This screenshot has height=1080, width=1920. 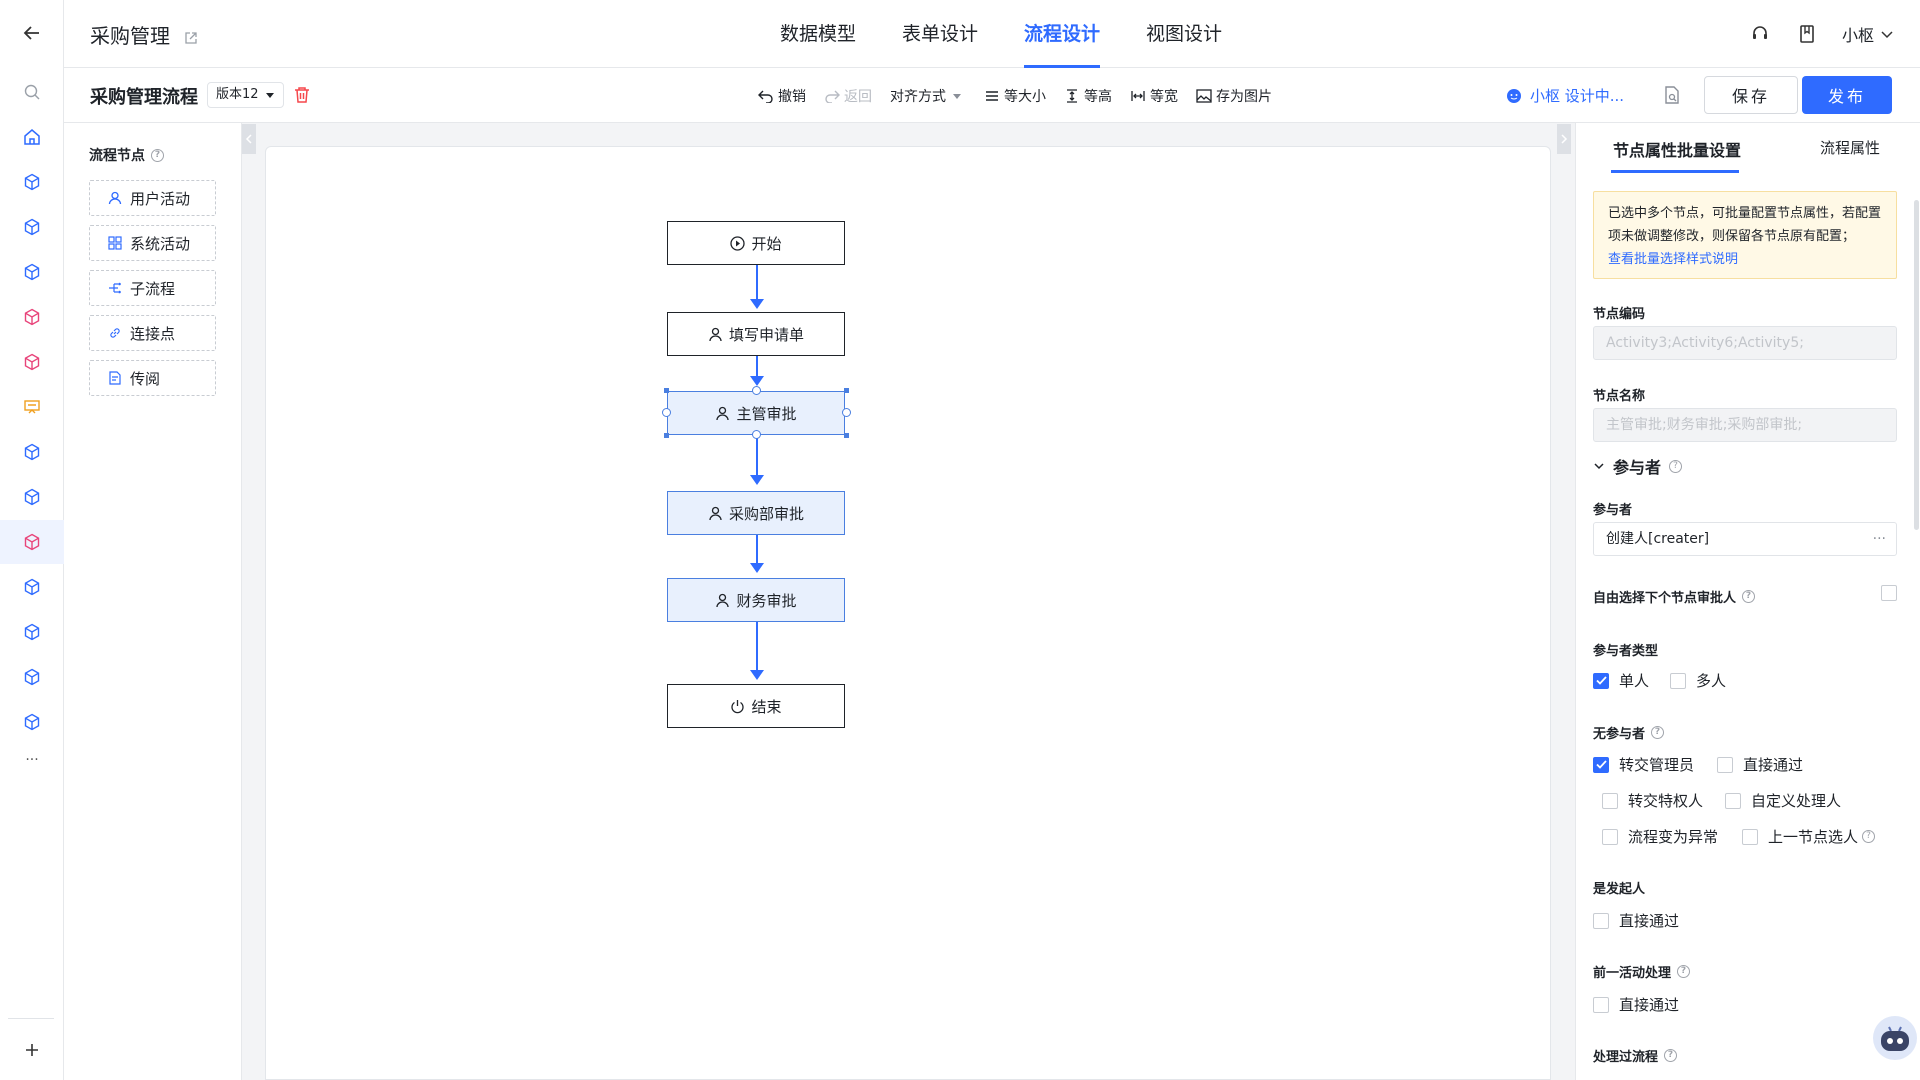 What do you see at coordinates (1760, 34) in the screenshot?
I see `support-icon` at bounding box center [1760, 34].